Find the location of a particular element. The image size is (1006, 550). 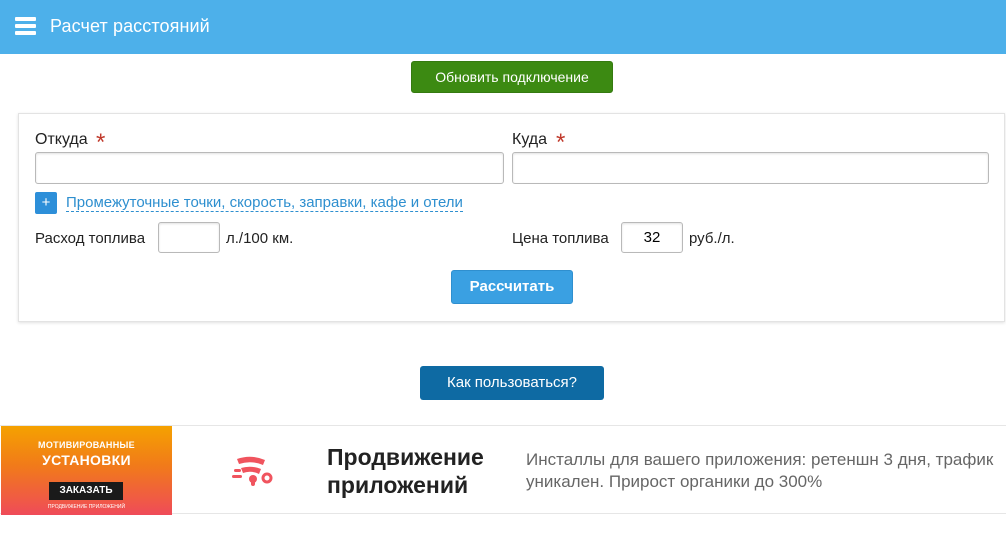

page-title: Расчет расстояний is located at coordinates (130, 26).